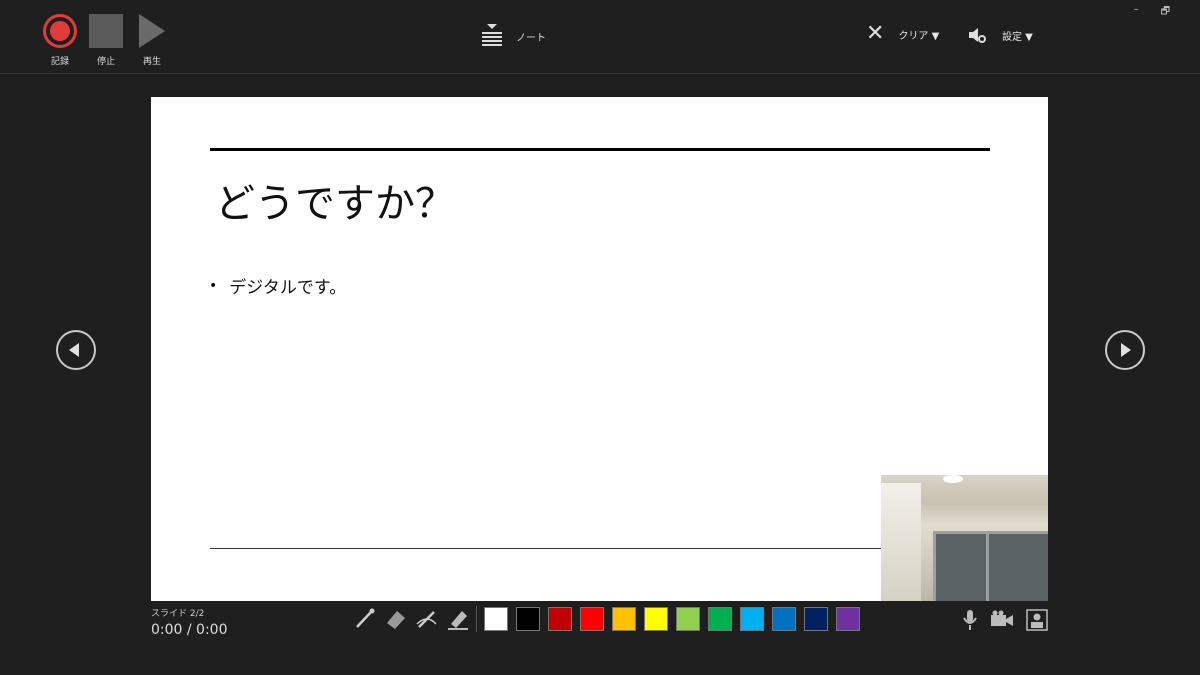 The height and width of the screenshot is (675, 1200). Describe the element at coordinates (1002, 622) in the screenshot. I see `video-camera-icon` at that location.